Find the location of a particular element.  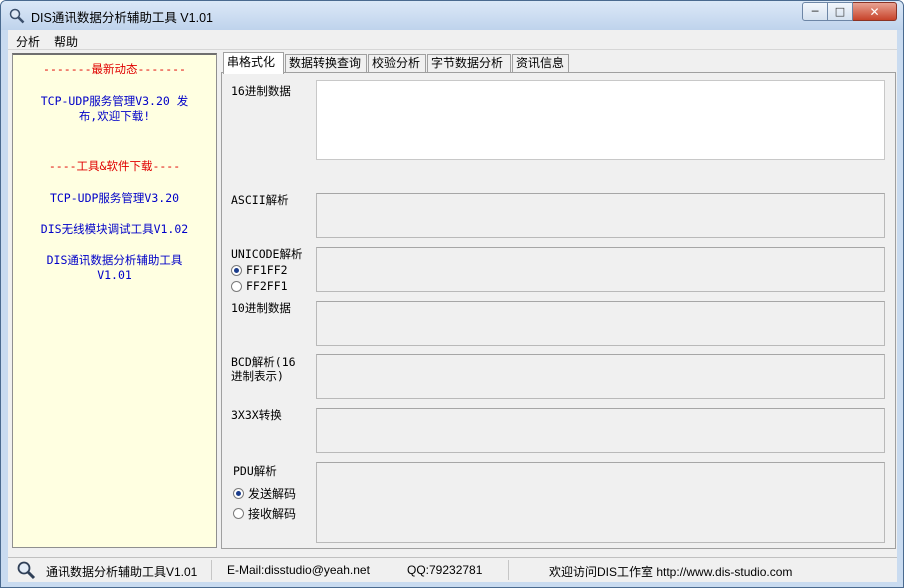

tab-byte-analysis: 字节数据分析 is located at coordinates (469, 63).